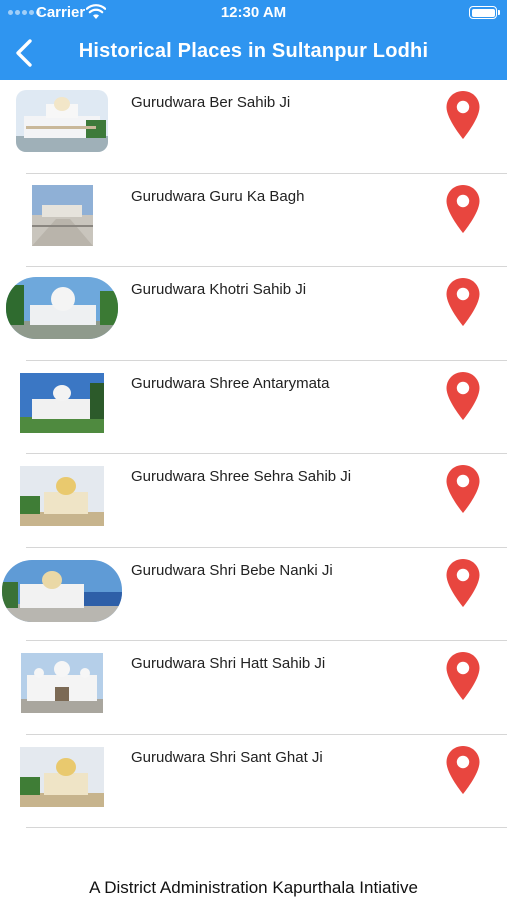 The width and height of the screenshot is (507, 900). What do you see at coordinates (253, 781) in the screenshot?
I see `list-item: Gurudwara Shri Sant Ghat Ji` at bounding box center [253, 781].